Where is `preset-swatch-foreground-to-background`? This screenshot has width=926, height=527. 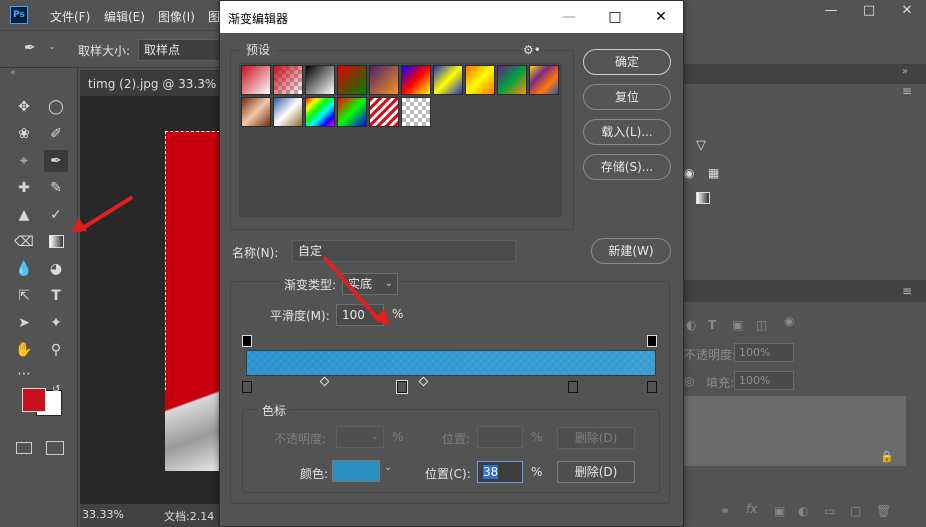 preset-swatch-foreground-to-background is located at coordinates (256, 80).